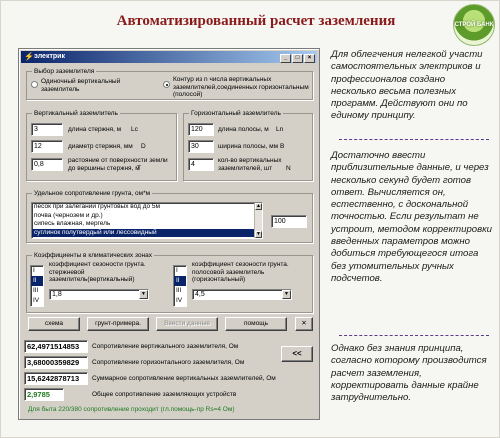 The image size is (500, 438). Describe the element at coordinates (304, 324) in the screenshot. I see `close-icon: ✕` at that location.